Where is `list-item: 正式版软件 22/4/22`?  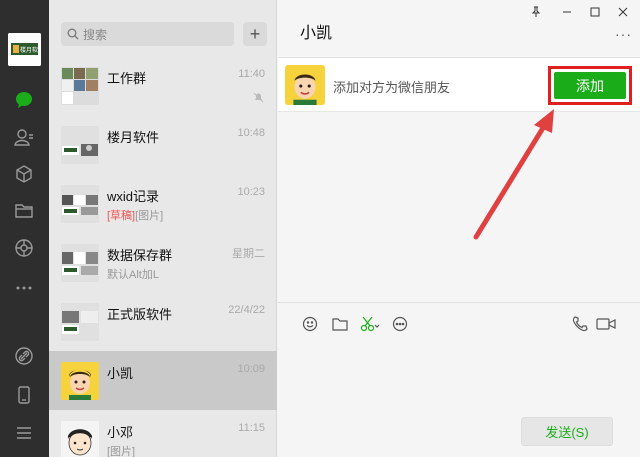
list-item: 正式版软件 22/4/22 is located at coordinates (163, 321).